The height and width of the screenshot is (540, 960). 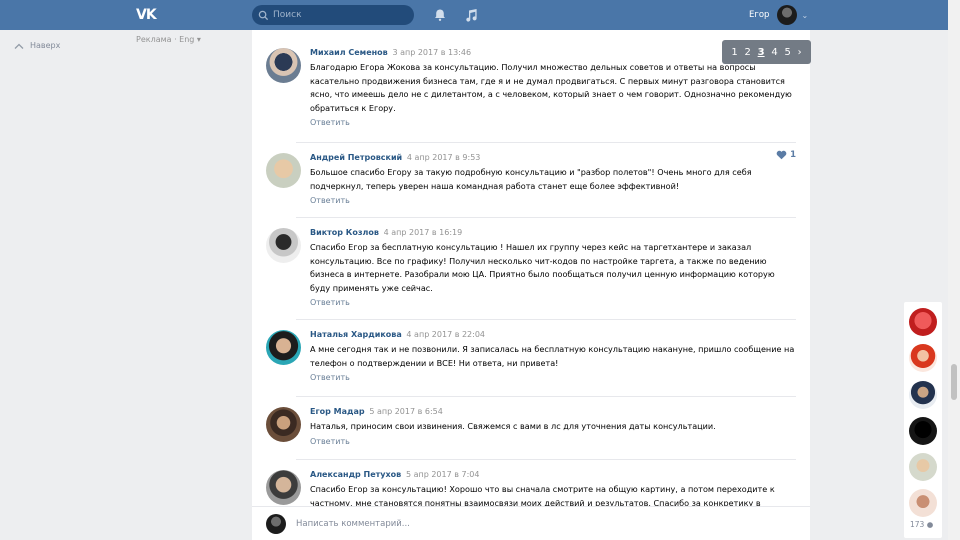 What do you see at coordinates (356, 334) in the screenshot?
I see `comment-author: Наталья Хардикова` at bounding box center [356, 334].